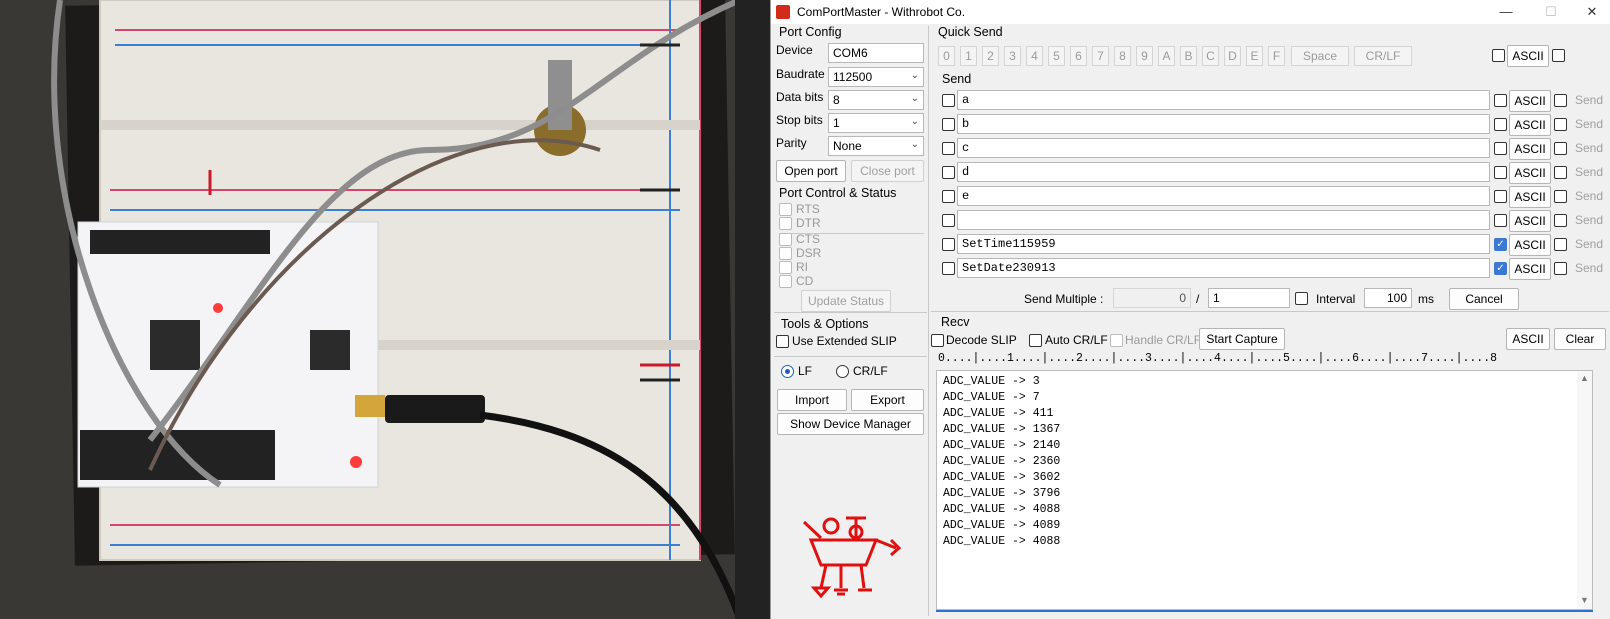 Image resolution: width=1610 pixels, height=619 pixels. What do you see at coordinates (785, 223) in the screenshot?
I see `dtr-checkbox` at bounding box center [785, 223].